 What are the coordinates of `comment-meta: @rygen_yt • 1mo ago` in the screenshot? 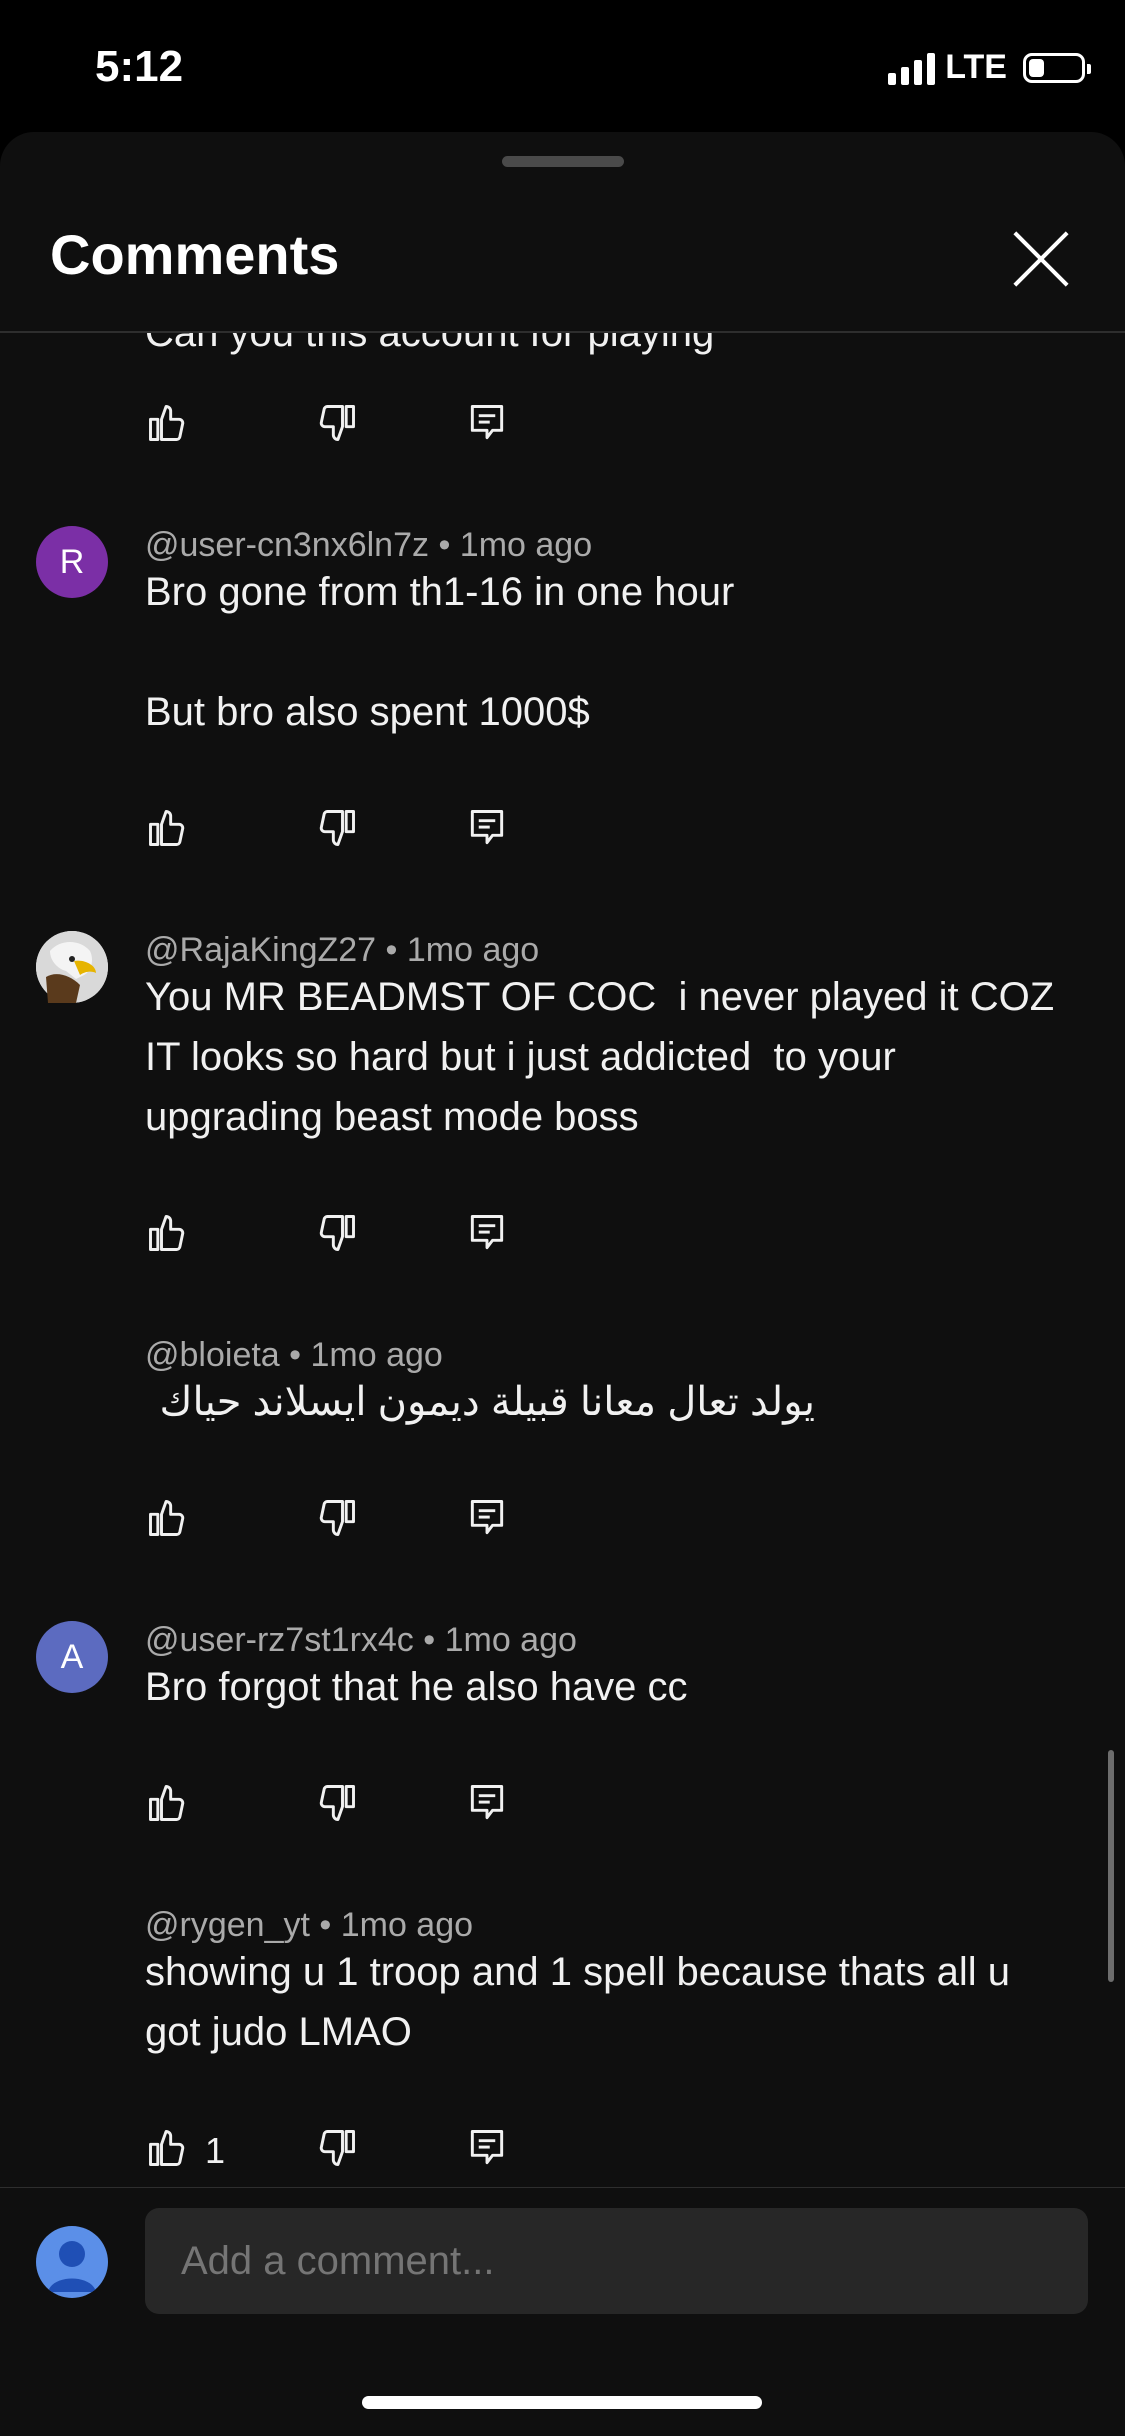 It's located at (309, 1925).